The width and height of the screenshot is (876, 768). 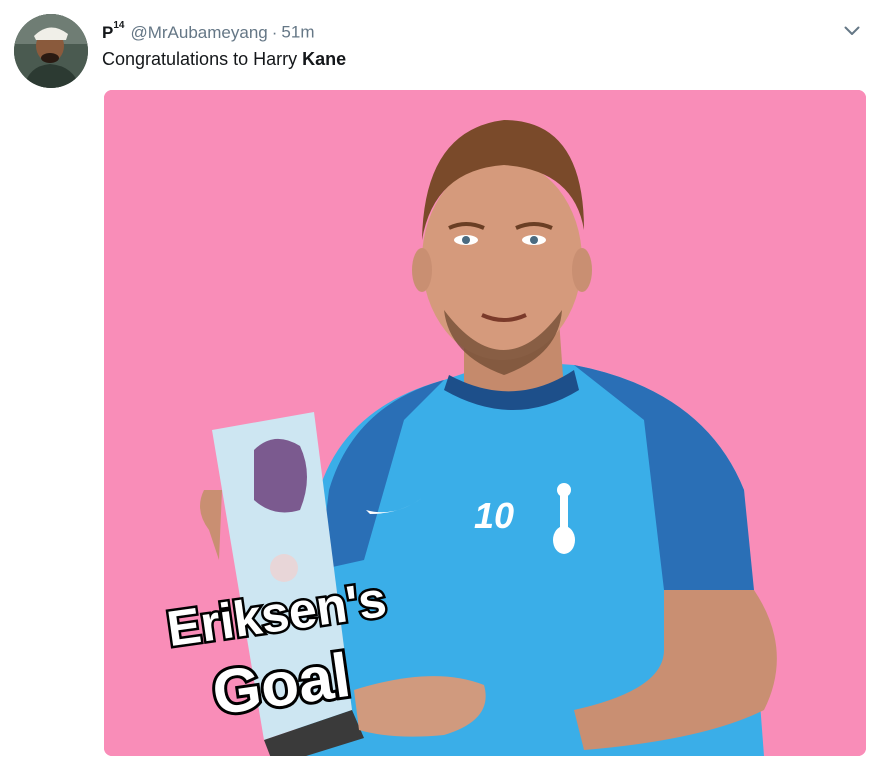 I want to click on tweet-header: P14 @MrAubameyang · 51m, so click(x=208, y=29).